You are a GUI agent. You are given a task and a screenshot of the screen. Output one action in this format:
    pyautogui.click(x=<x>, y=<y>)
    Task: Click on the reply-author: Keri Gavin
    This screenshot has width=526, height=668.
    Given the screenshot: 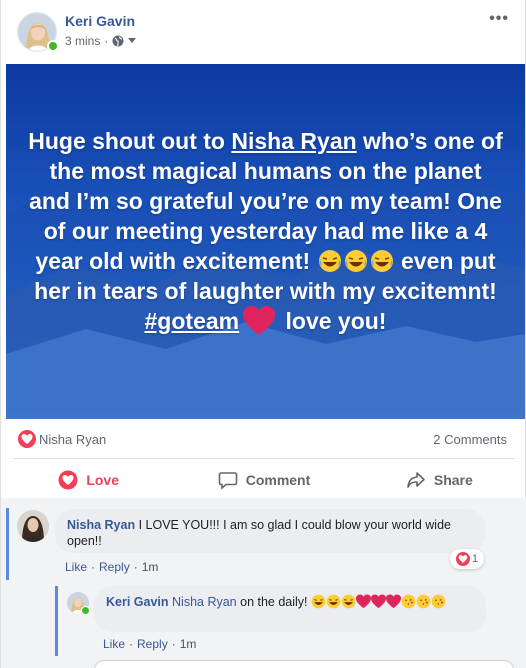 What is the action you would take?
    pyautogui.click(x=137, y=602)
    